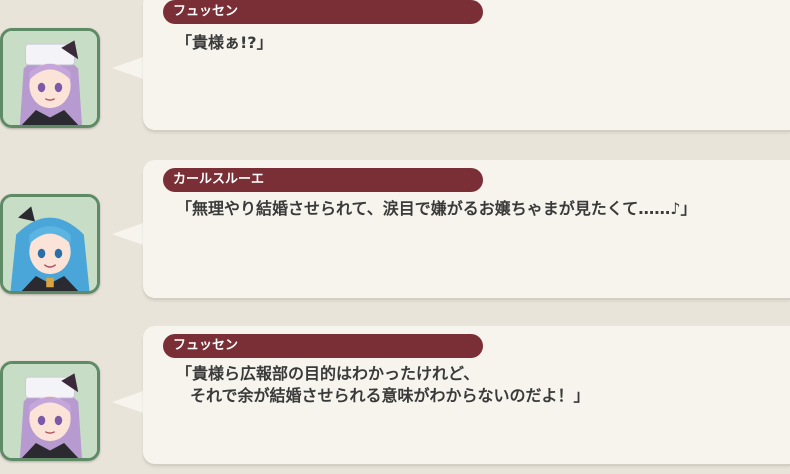 This screenshot has width=790, height=474. What do you see at coordinates (323, 180) in the screenshot?
I see `speaker-nameplate: カールスルーエ` at bounding box center [323, 180].